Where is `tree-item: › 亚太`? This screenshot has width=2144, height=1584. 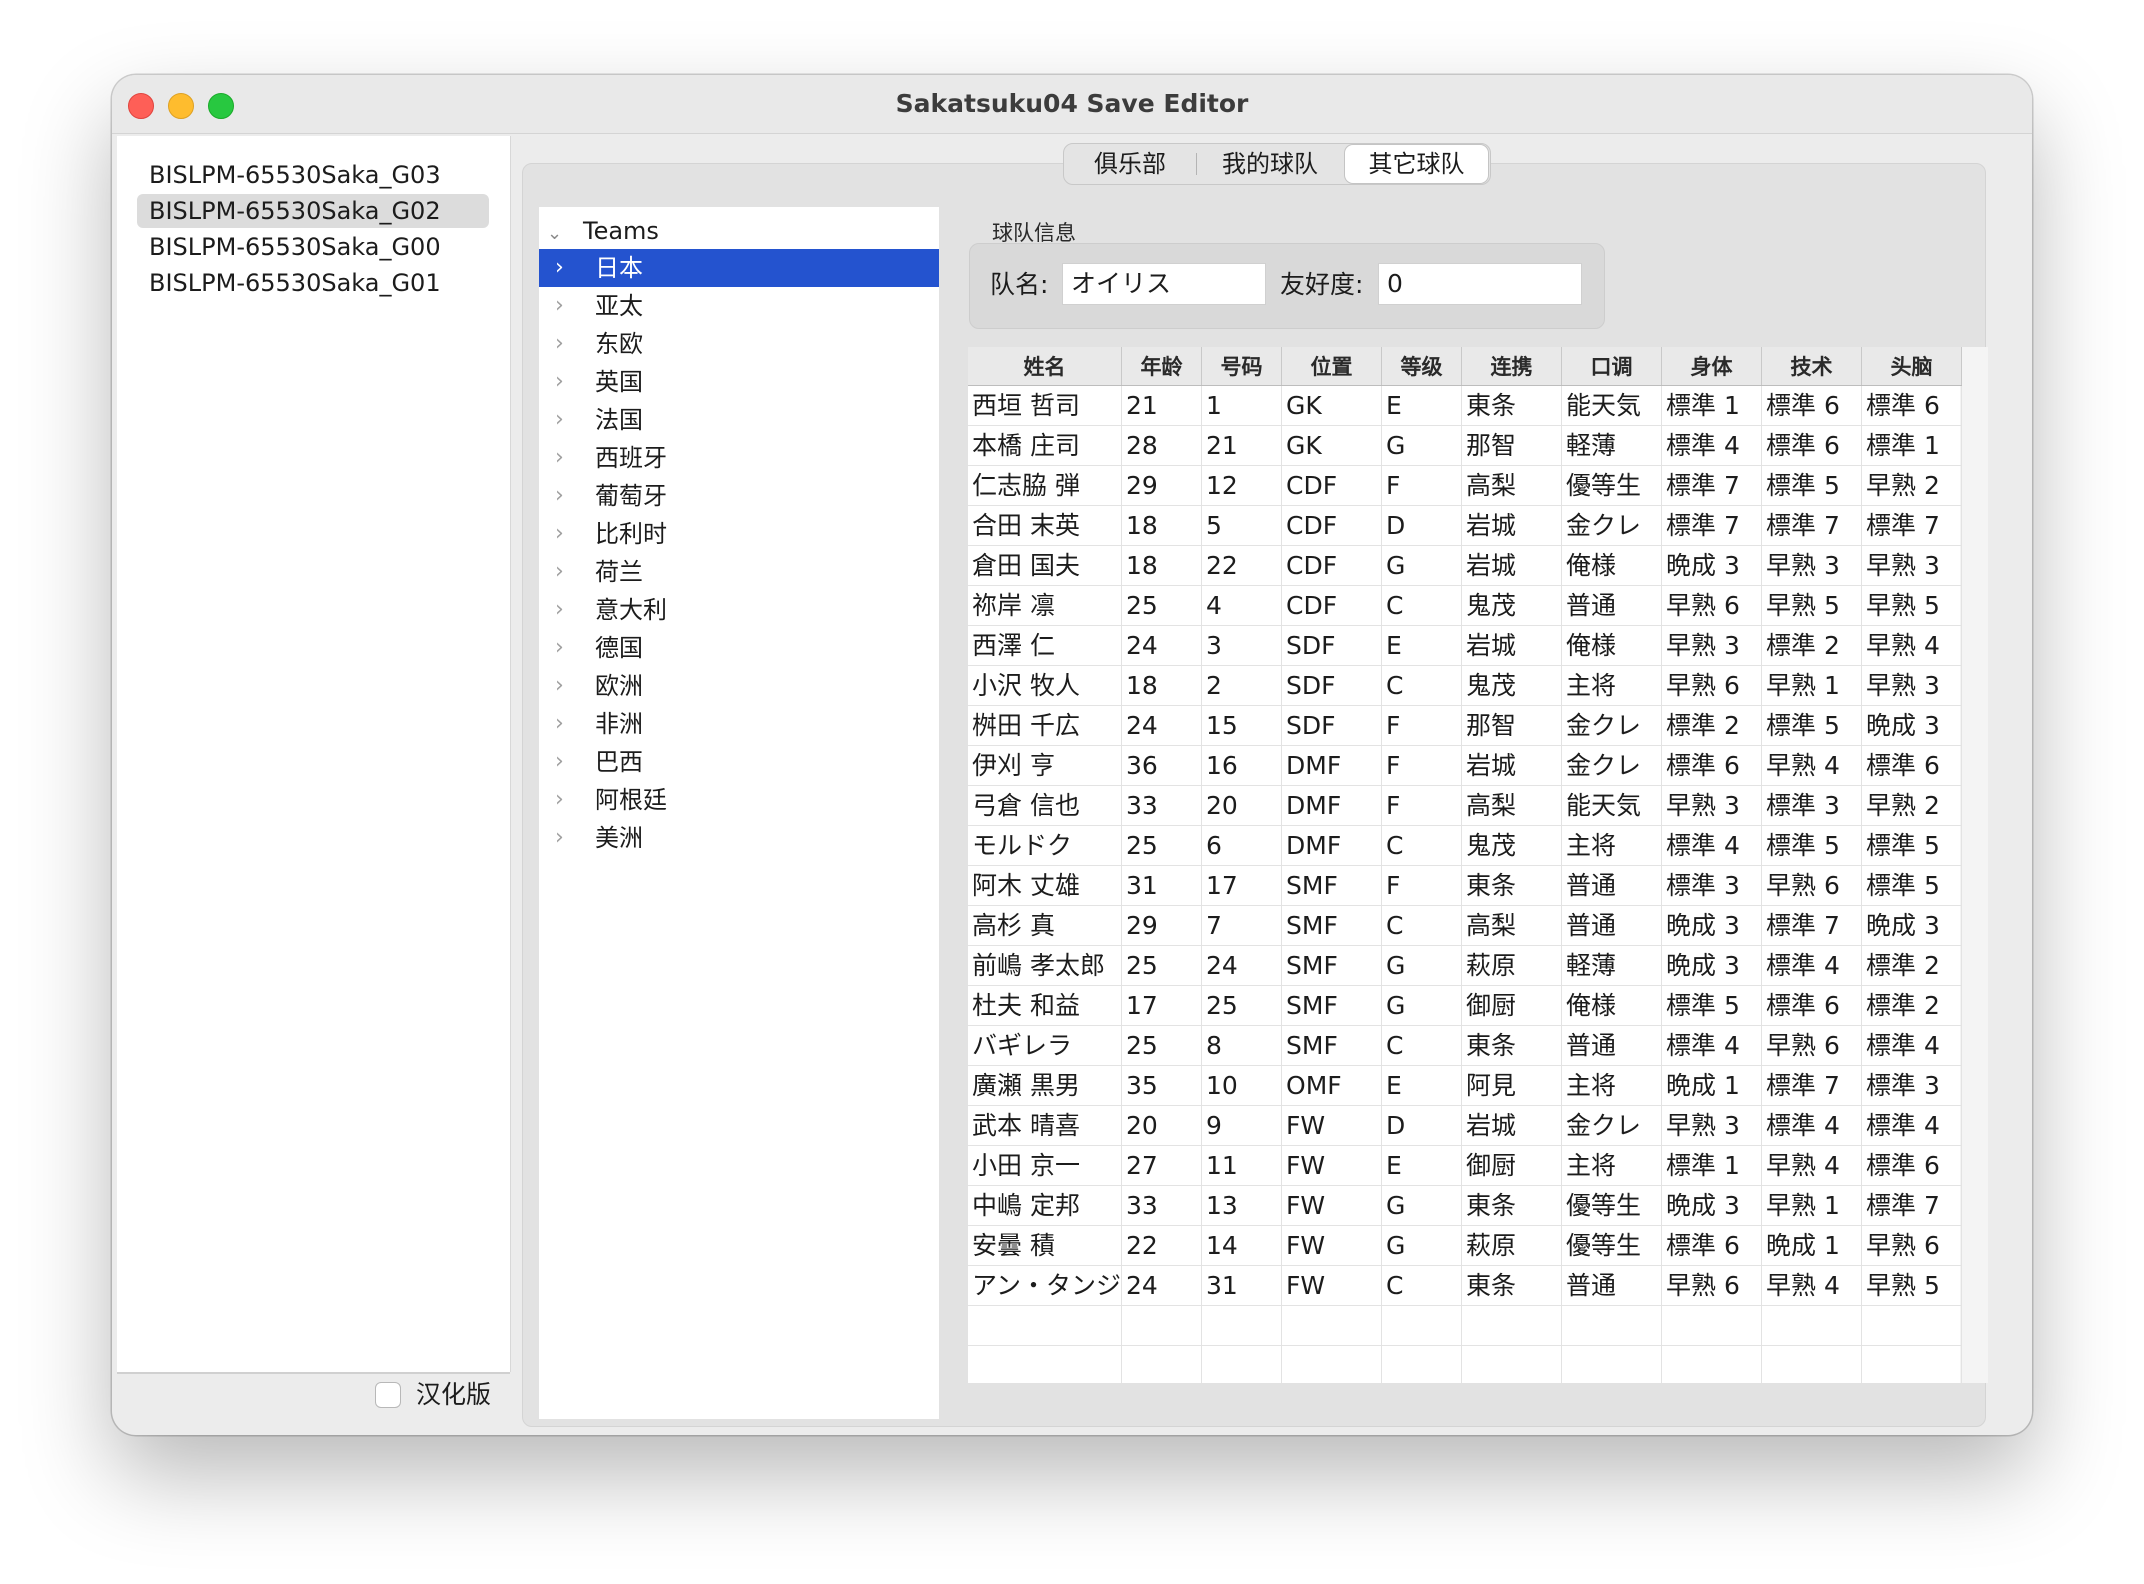
tree-item: › 亚太 is located at coordinates (739, 306).